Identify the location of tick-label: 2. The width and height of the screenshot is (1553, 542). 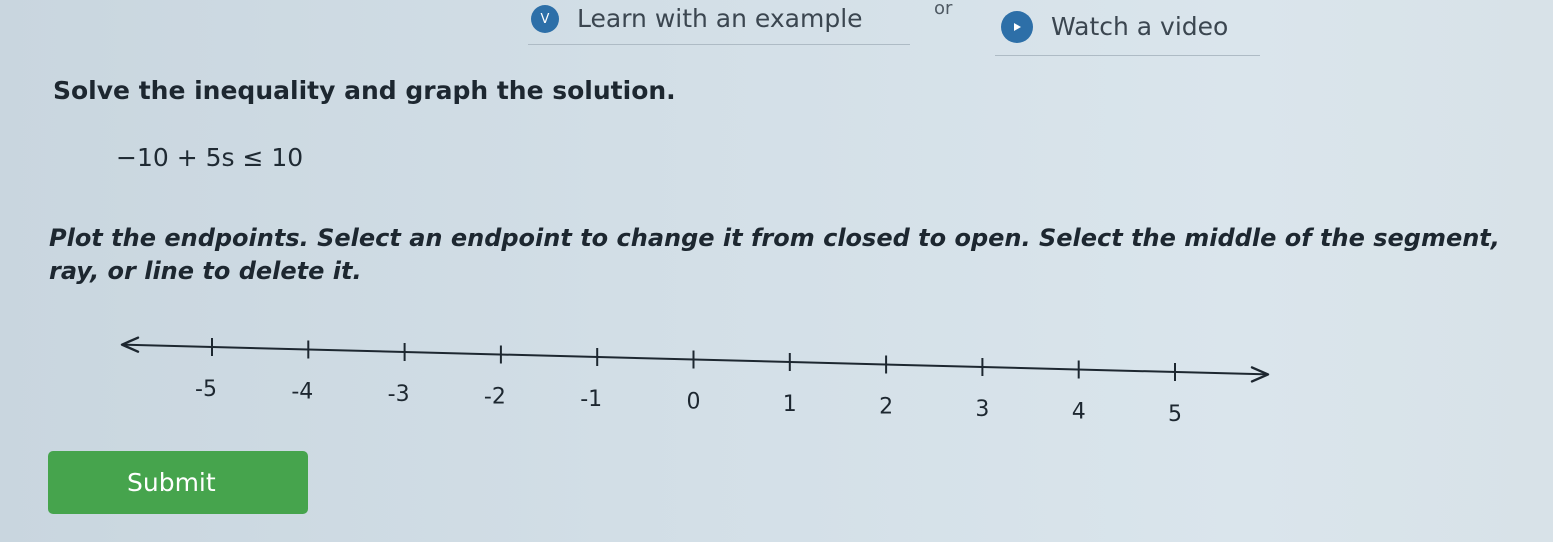
(886, 407).